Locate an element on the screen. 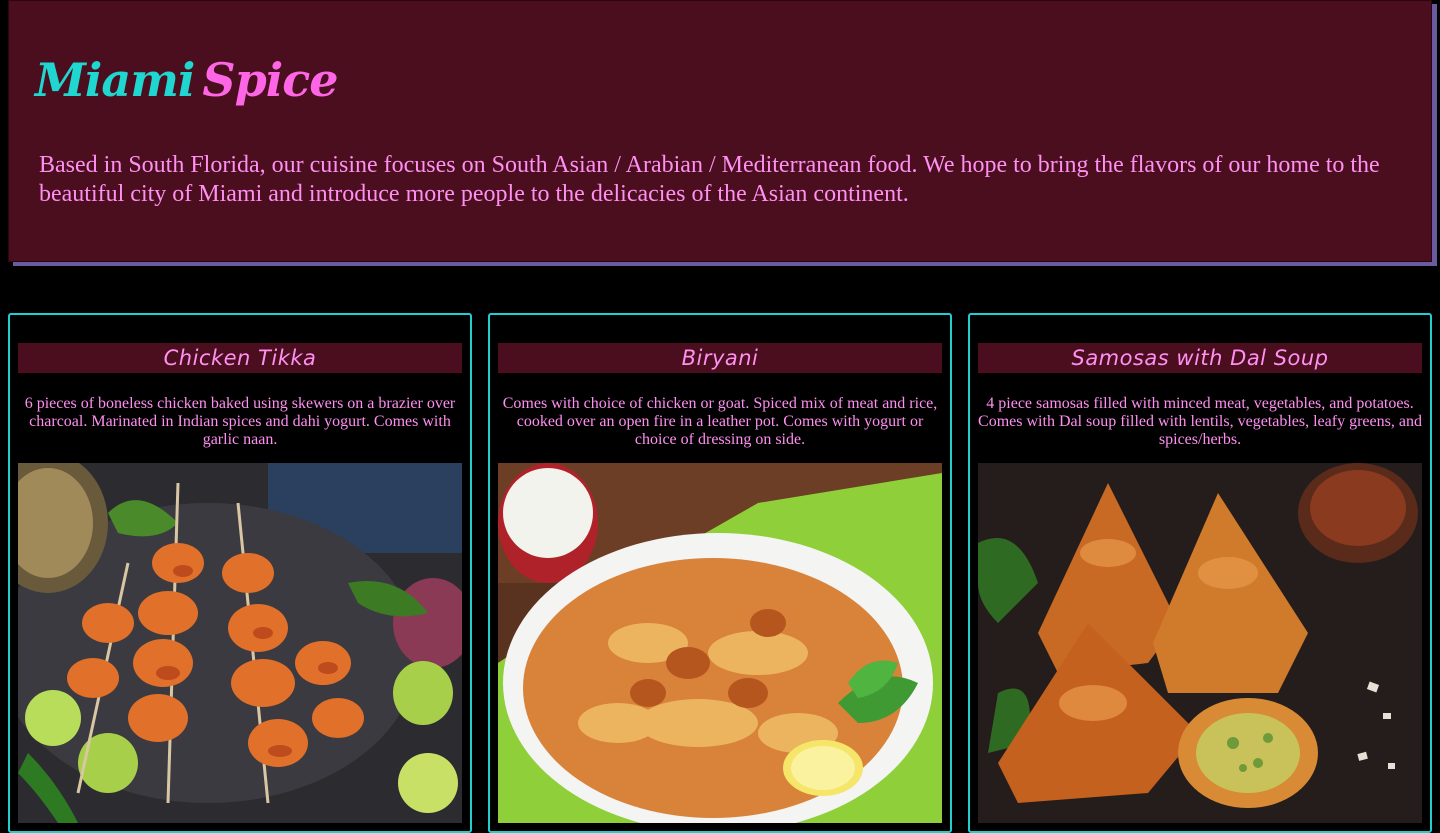 This screenshot has height=833, width=1440. menu-card-title: Chicken Tikka is located at coordinates (240, 358).